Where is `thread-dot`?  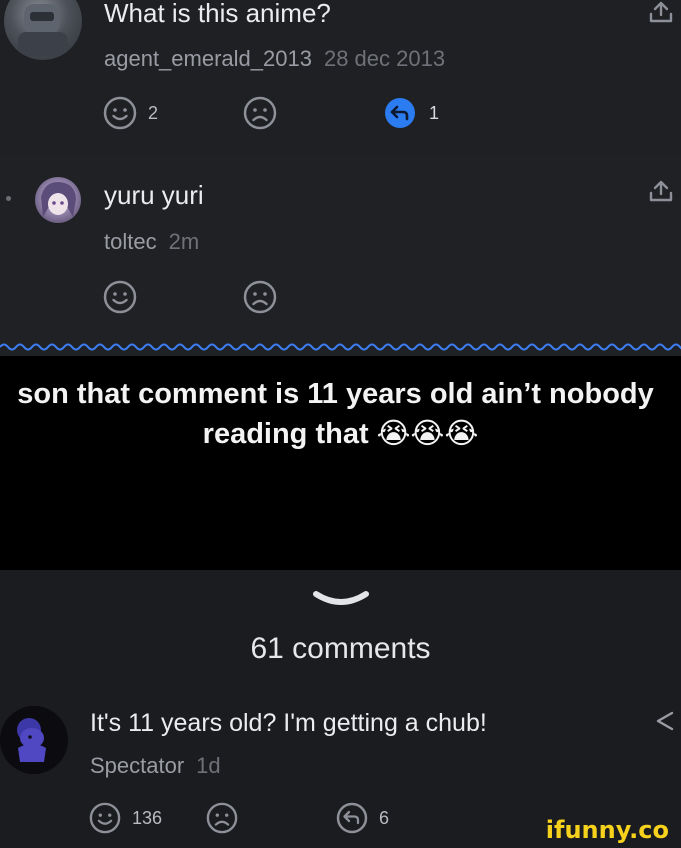
thread-dot is located at coordinates (8, 198).